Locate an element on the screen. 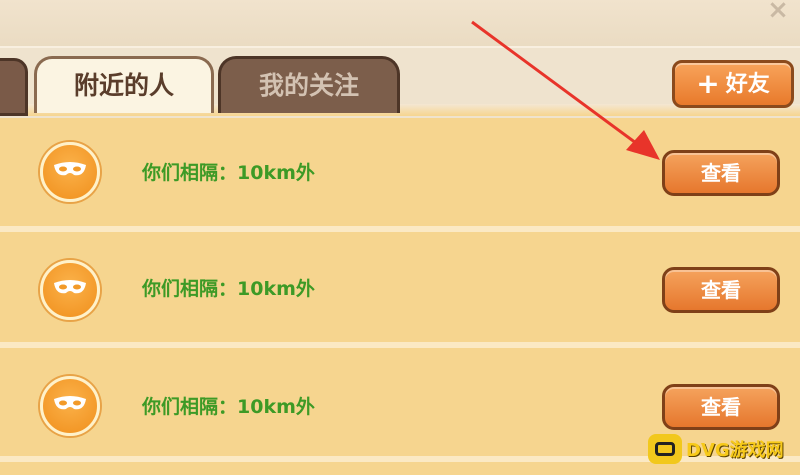 The image size is (800, 475). watermark-text: DVG游戏网 is located at coordinates (735, 450).